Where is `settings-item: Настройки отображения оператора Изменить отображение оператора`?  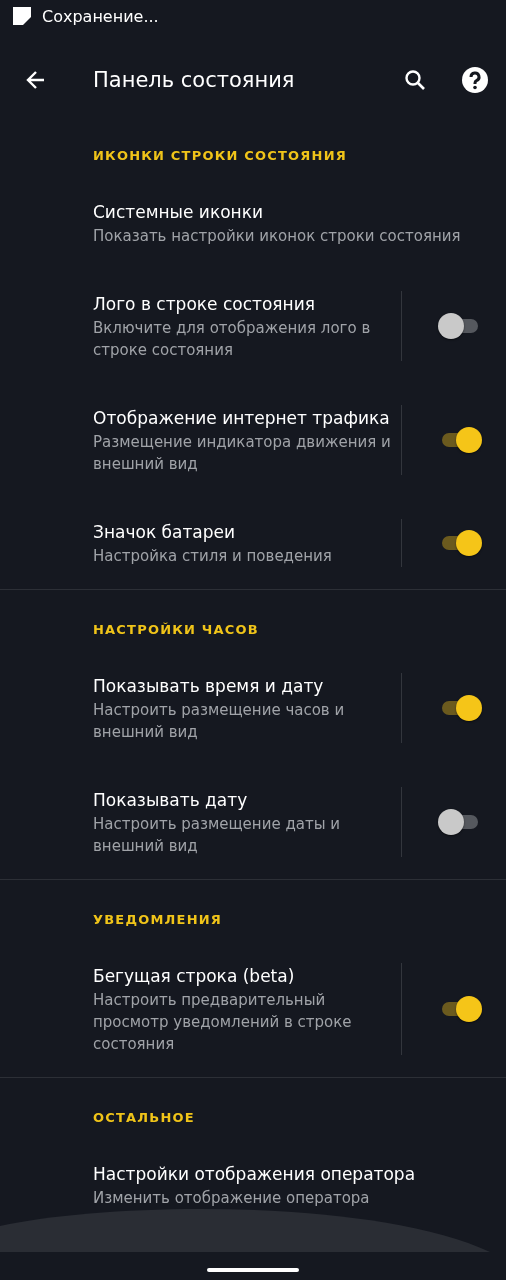 settings-item: Настройки отображения оператора Изменить отображение оператора is located at coordinates (253, 1185).